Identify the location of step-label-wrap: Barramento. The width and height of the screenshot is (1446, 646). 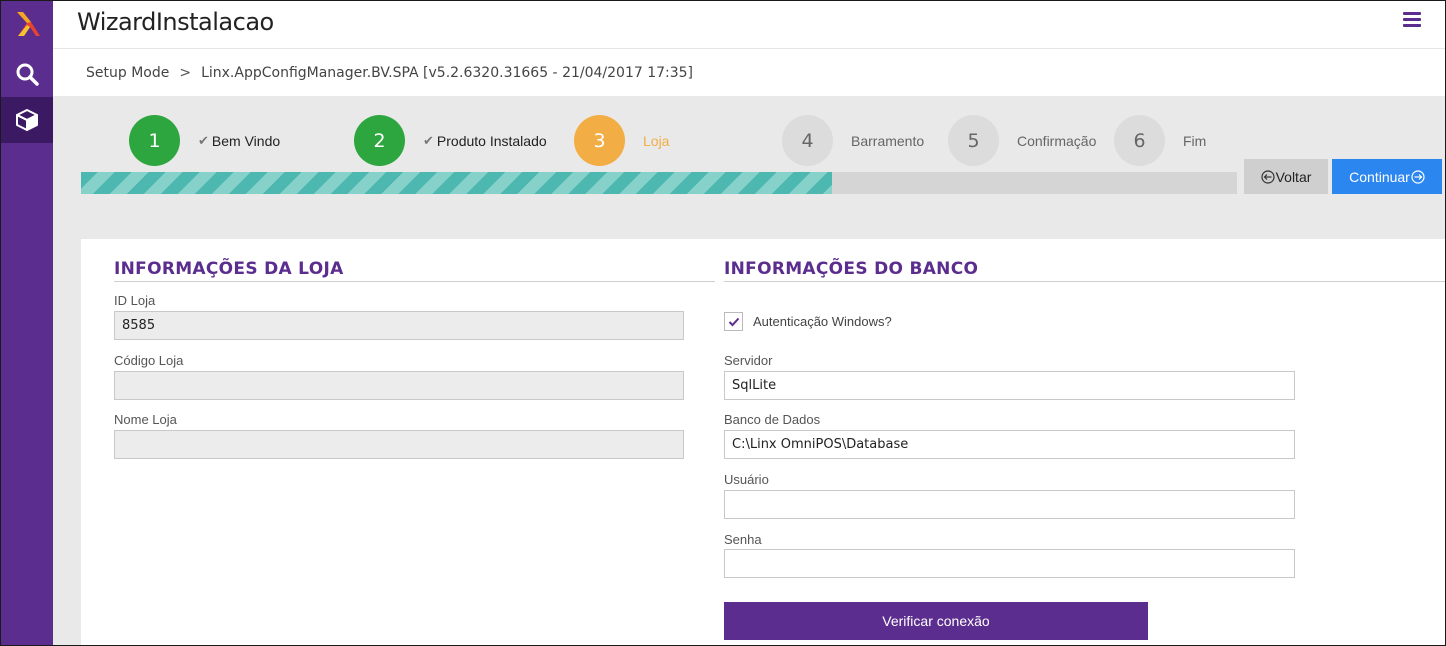
(887, 141).